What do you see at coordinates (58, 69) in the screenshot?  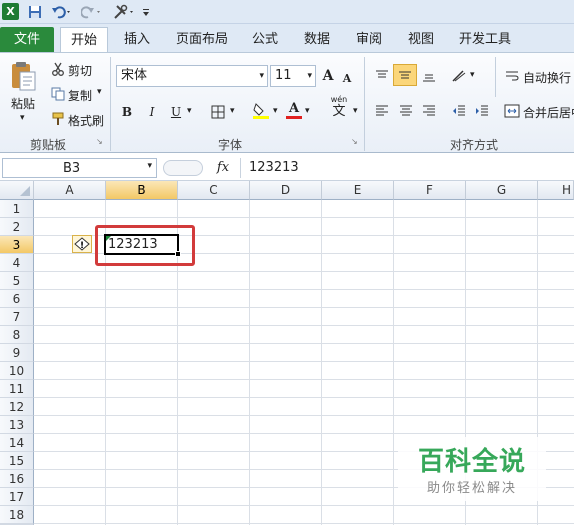 I see `cut-icon` at bounding box center [58, 69].